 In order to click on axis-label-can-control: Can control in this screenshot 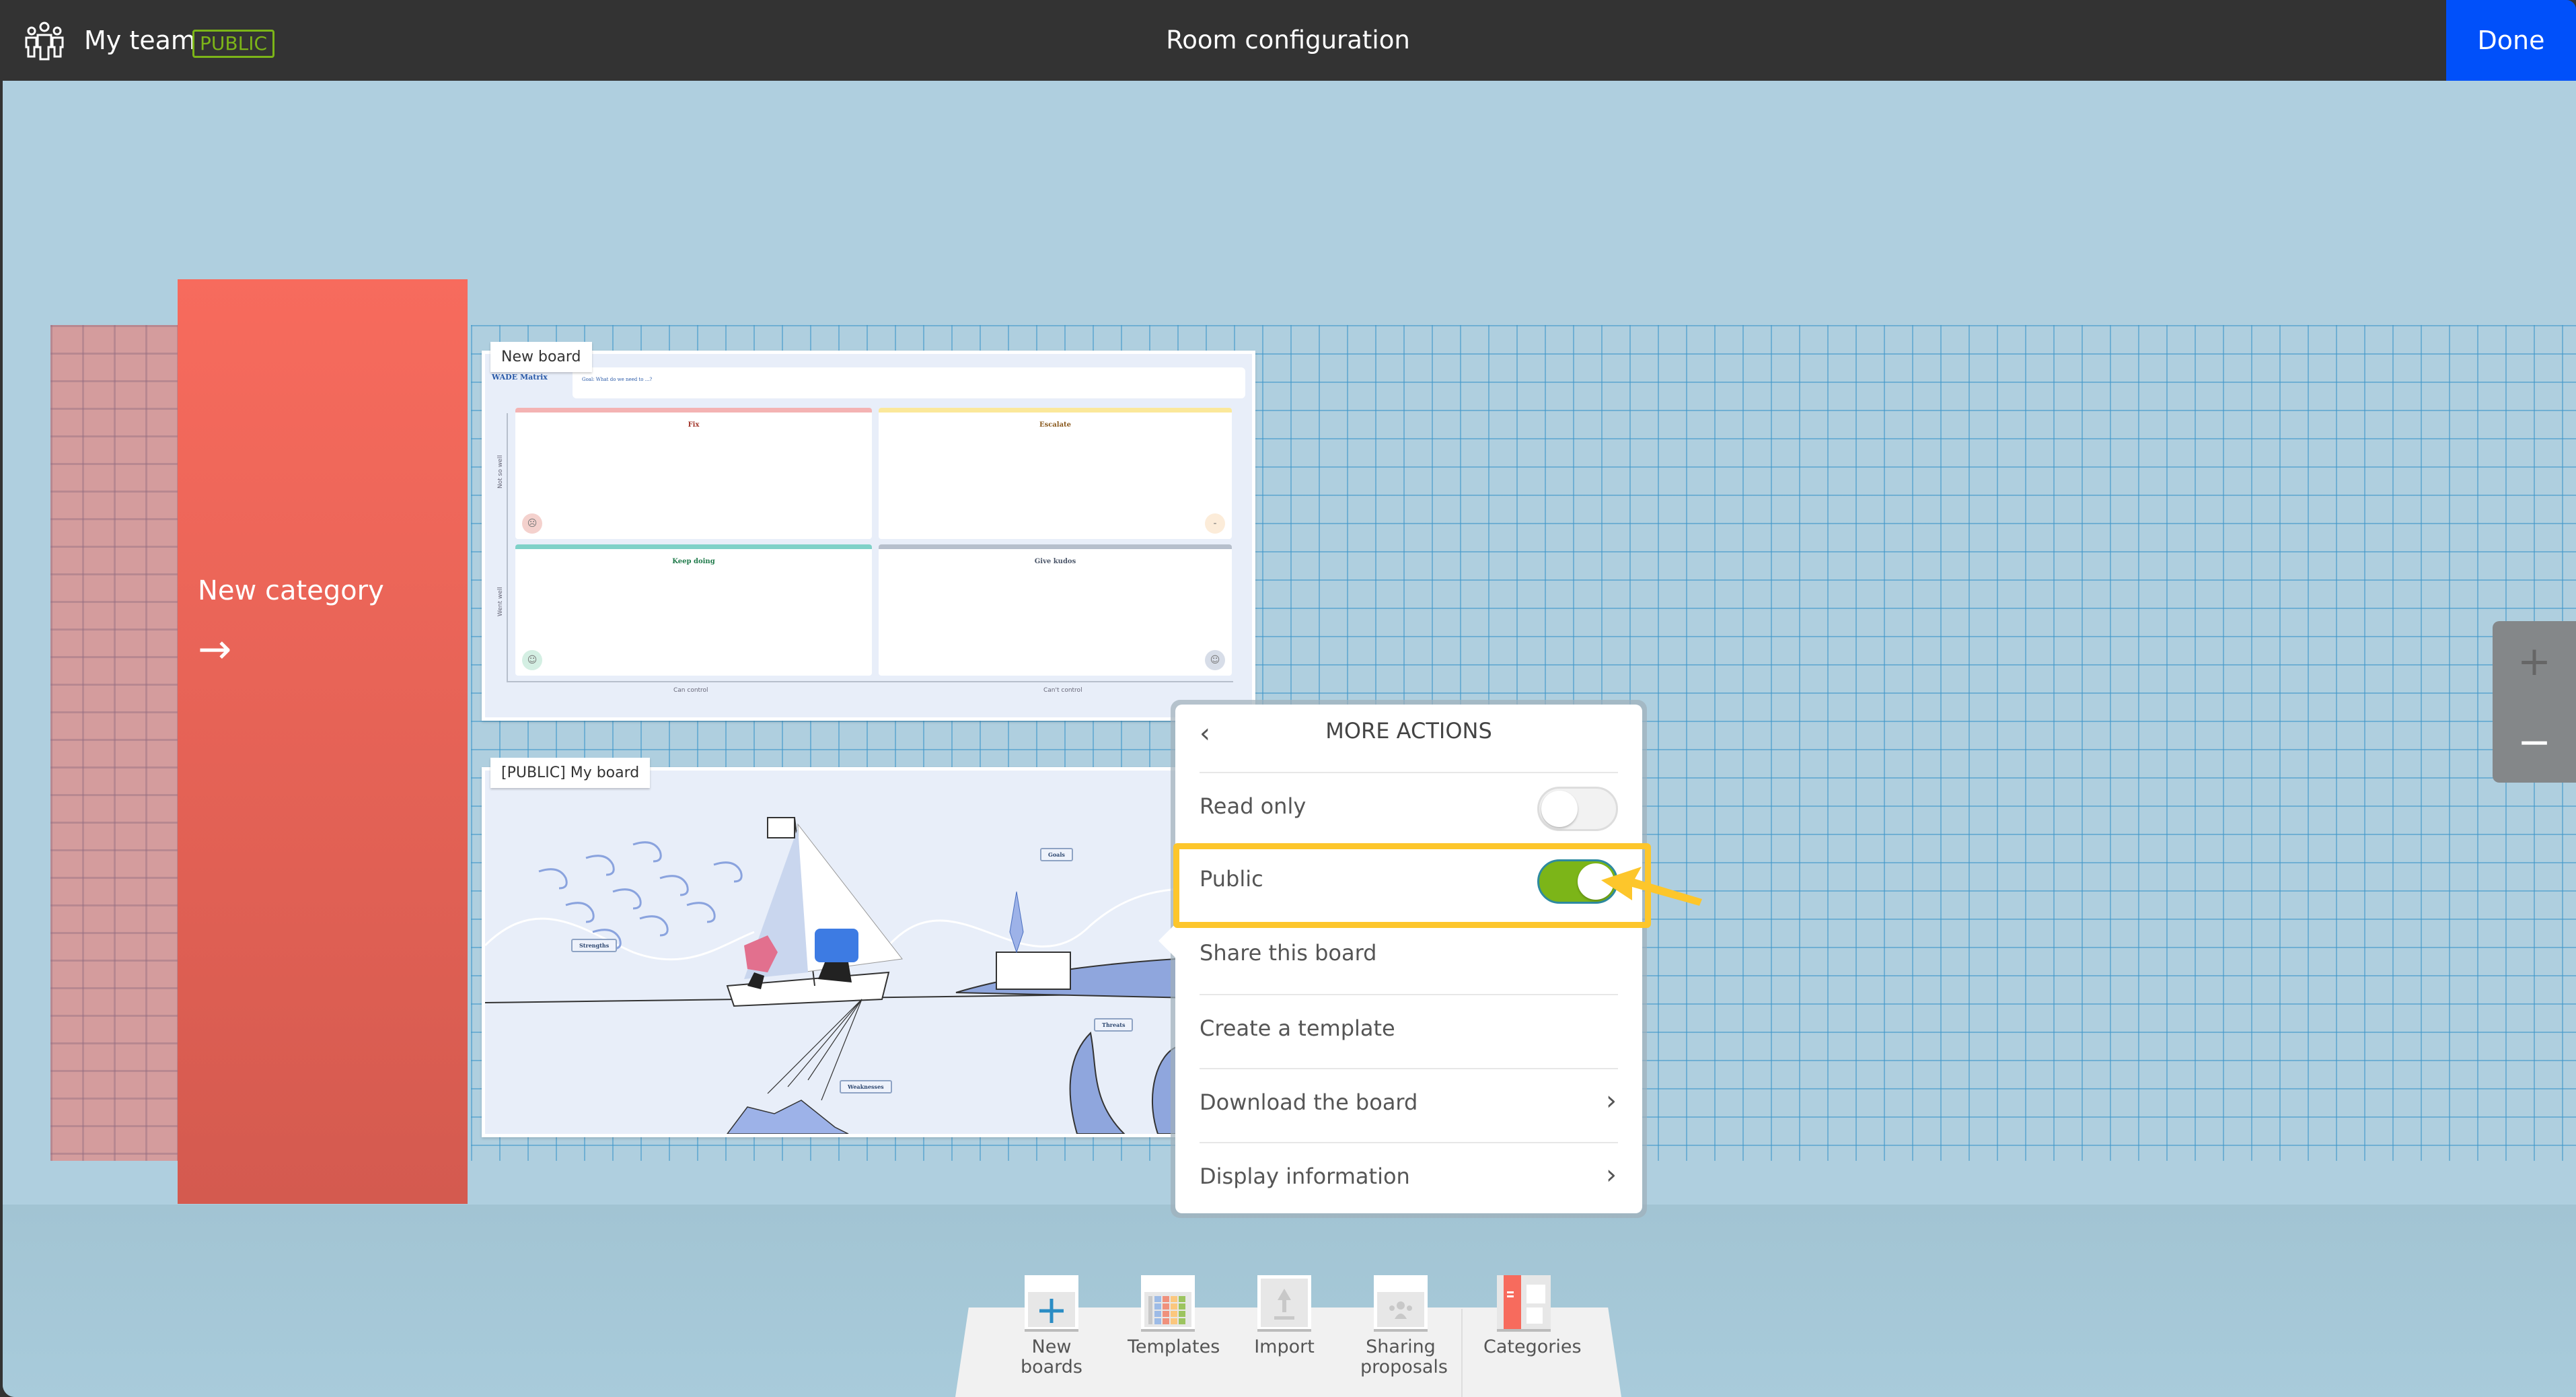, I will do `click(690, 690)`.